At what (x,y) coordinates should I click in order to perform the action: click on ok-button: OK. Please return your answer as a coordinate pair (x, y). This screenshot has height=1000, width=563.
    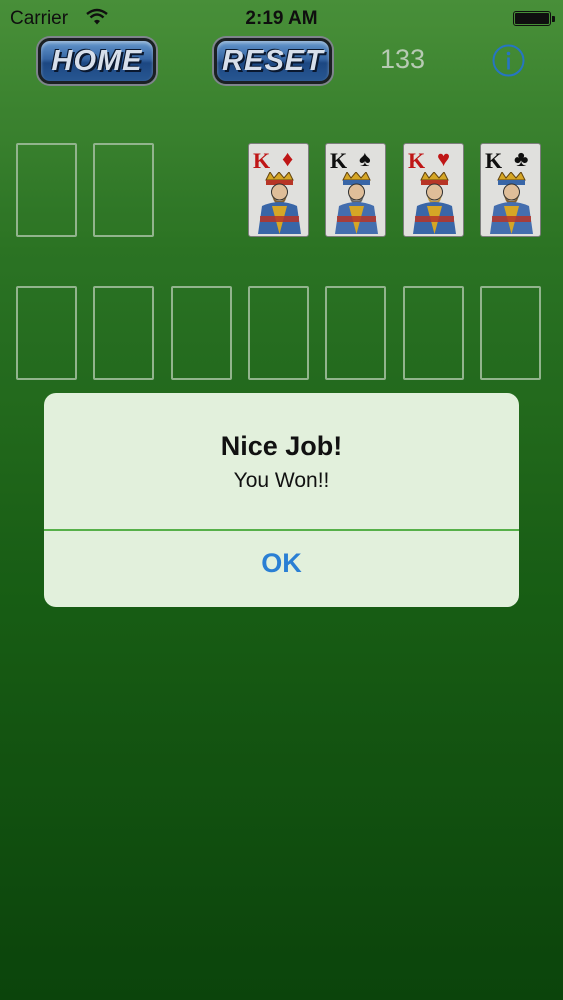
    Looking at the image, I should click on (281, 569).